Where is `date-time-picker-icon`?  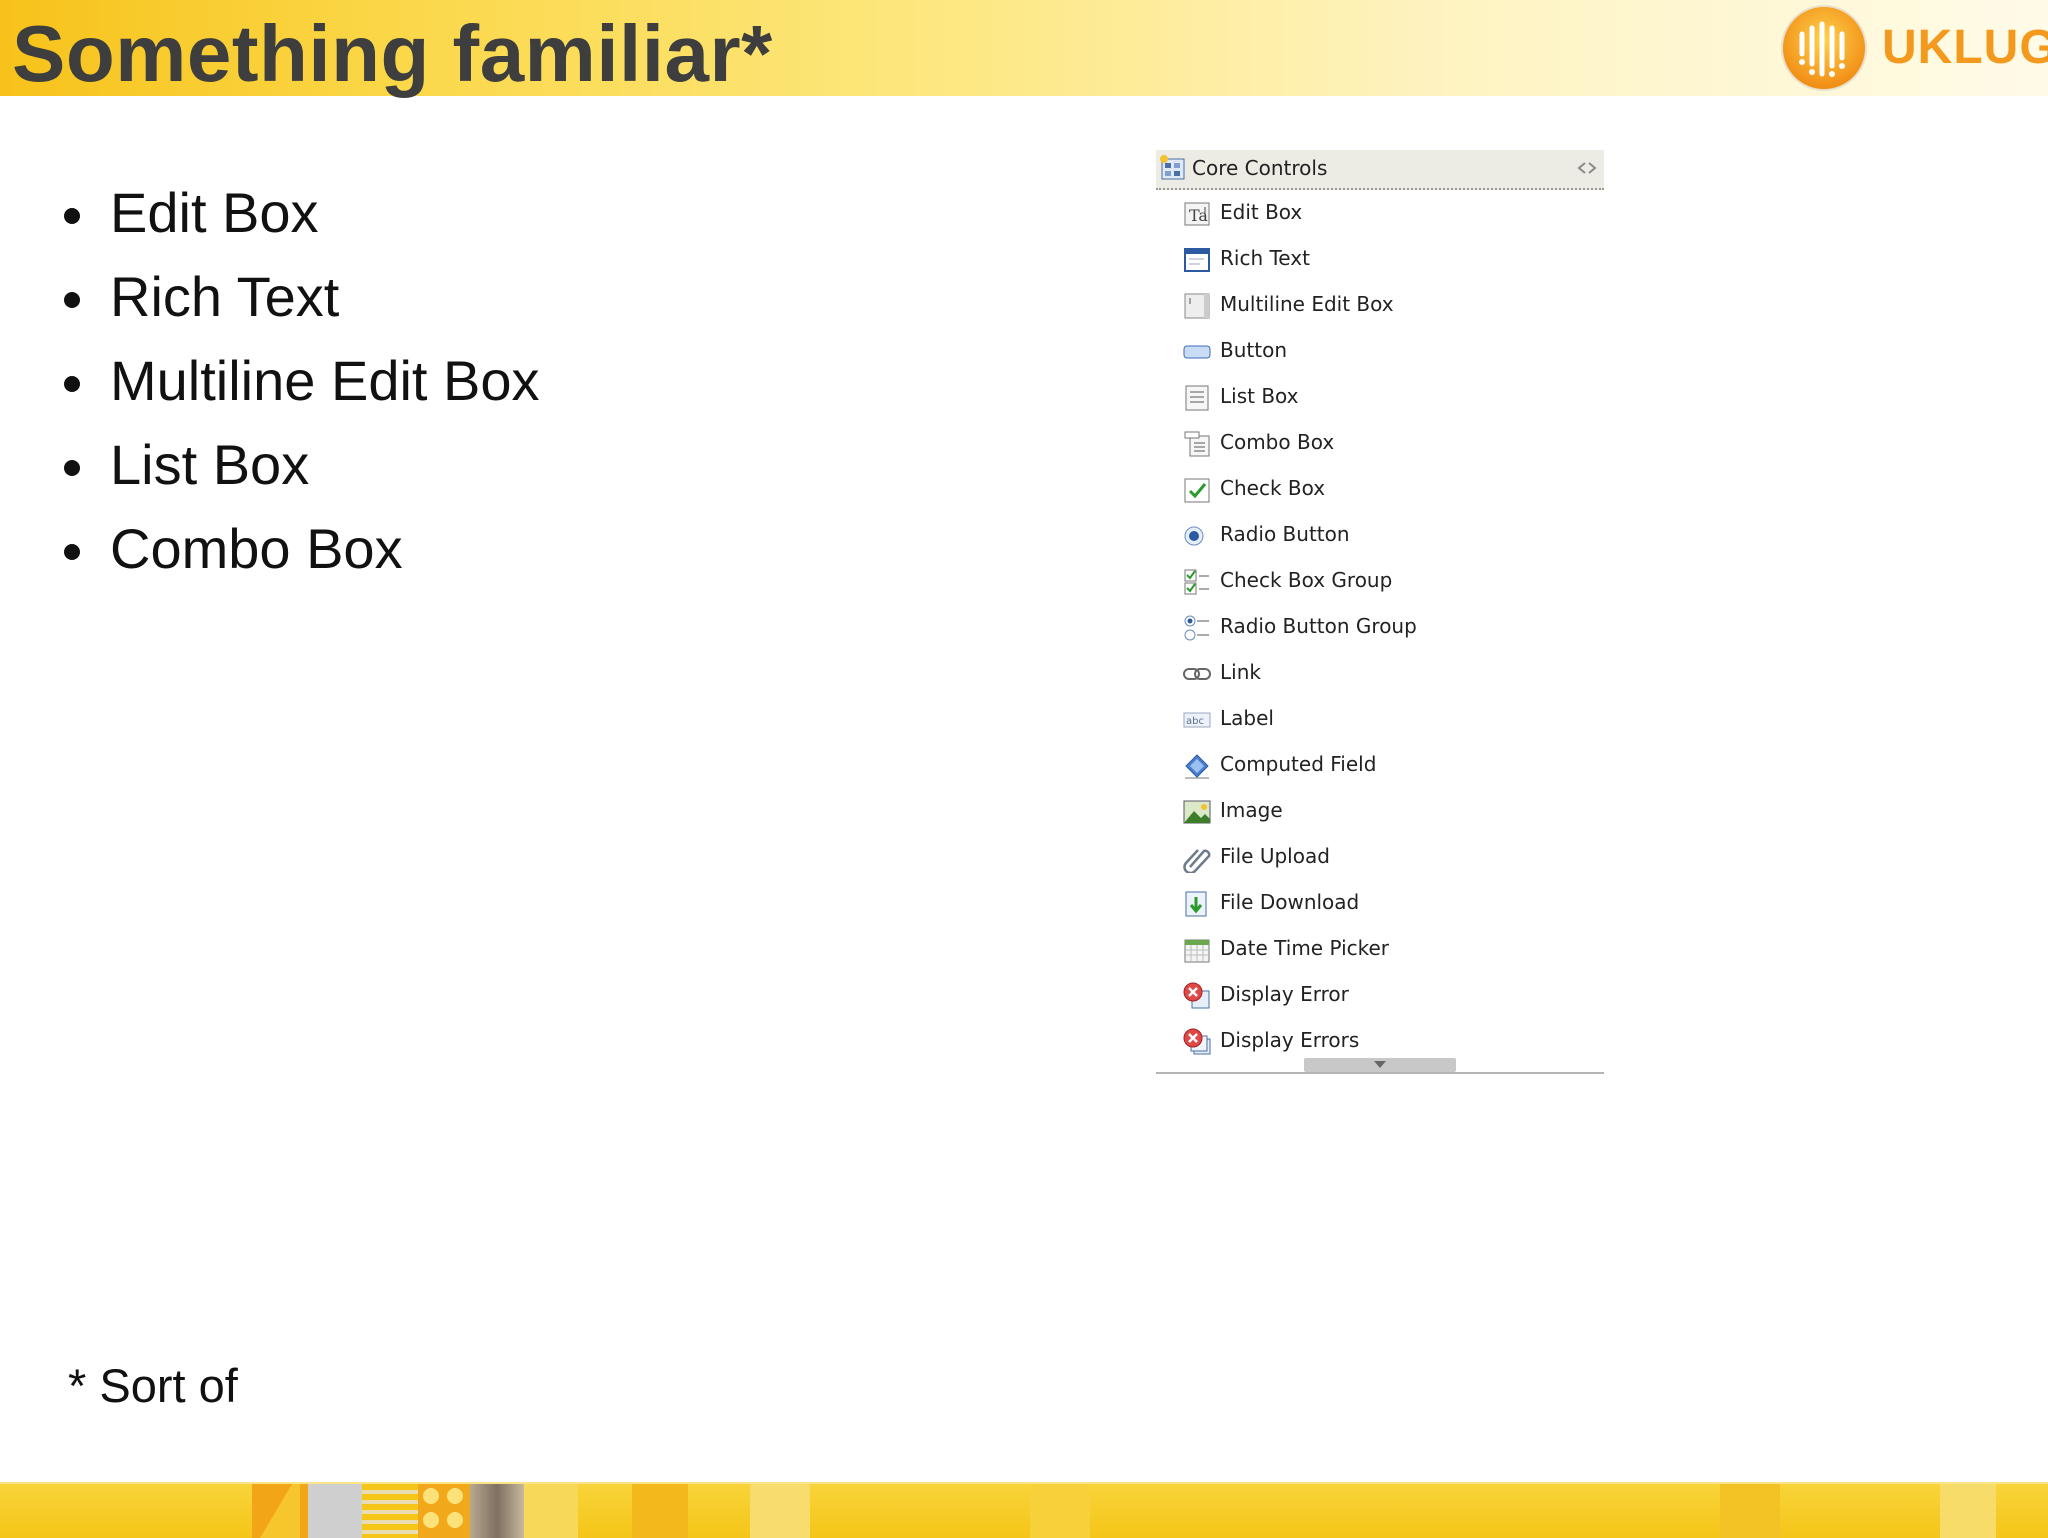 date-time-picker-icon is located at coordinates (1197, 951).